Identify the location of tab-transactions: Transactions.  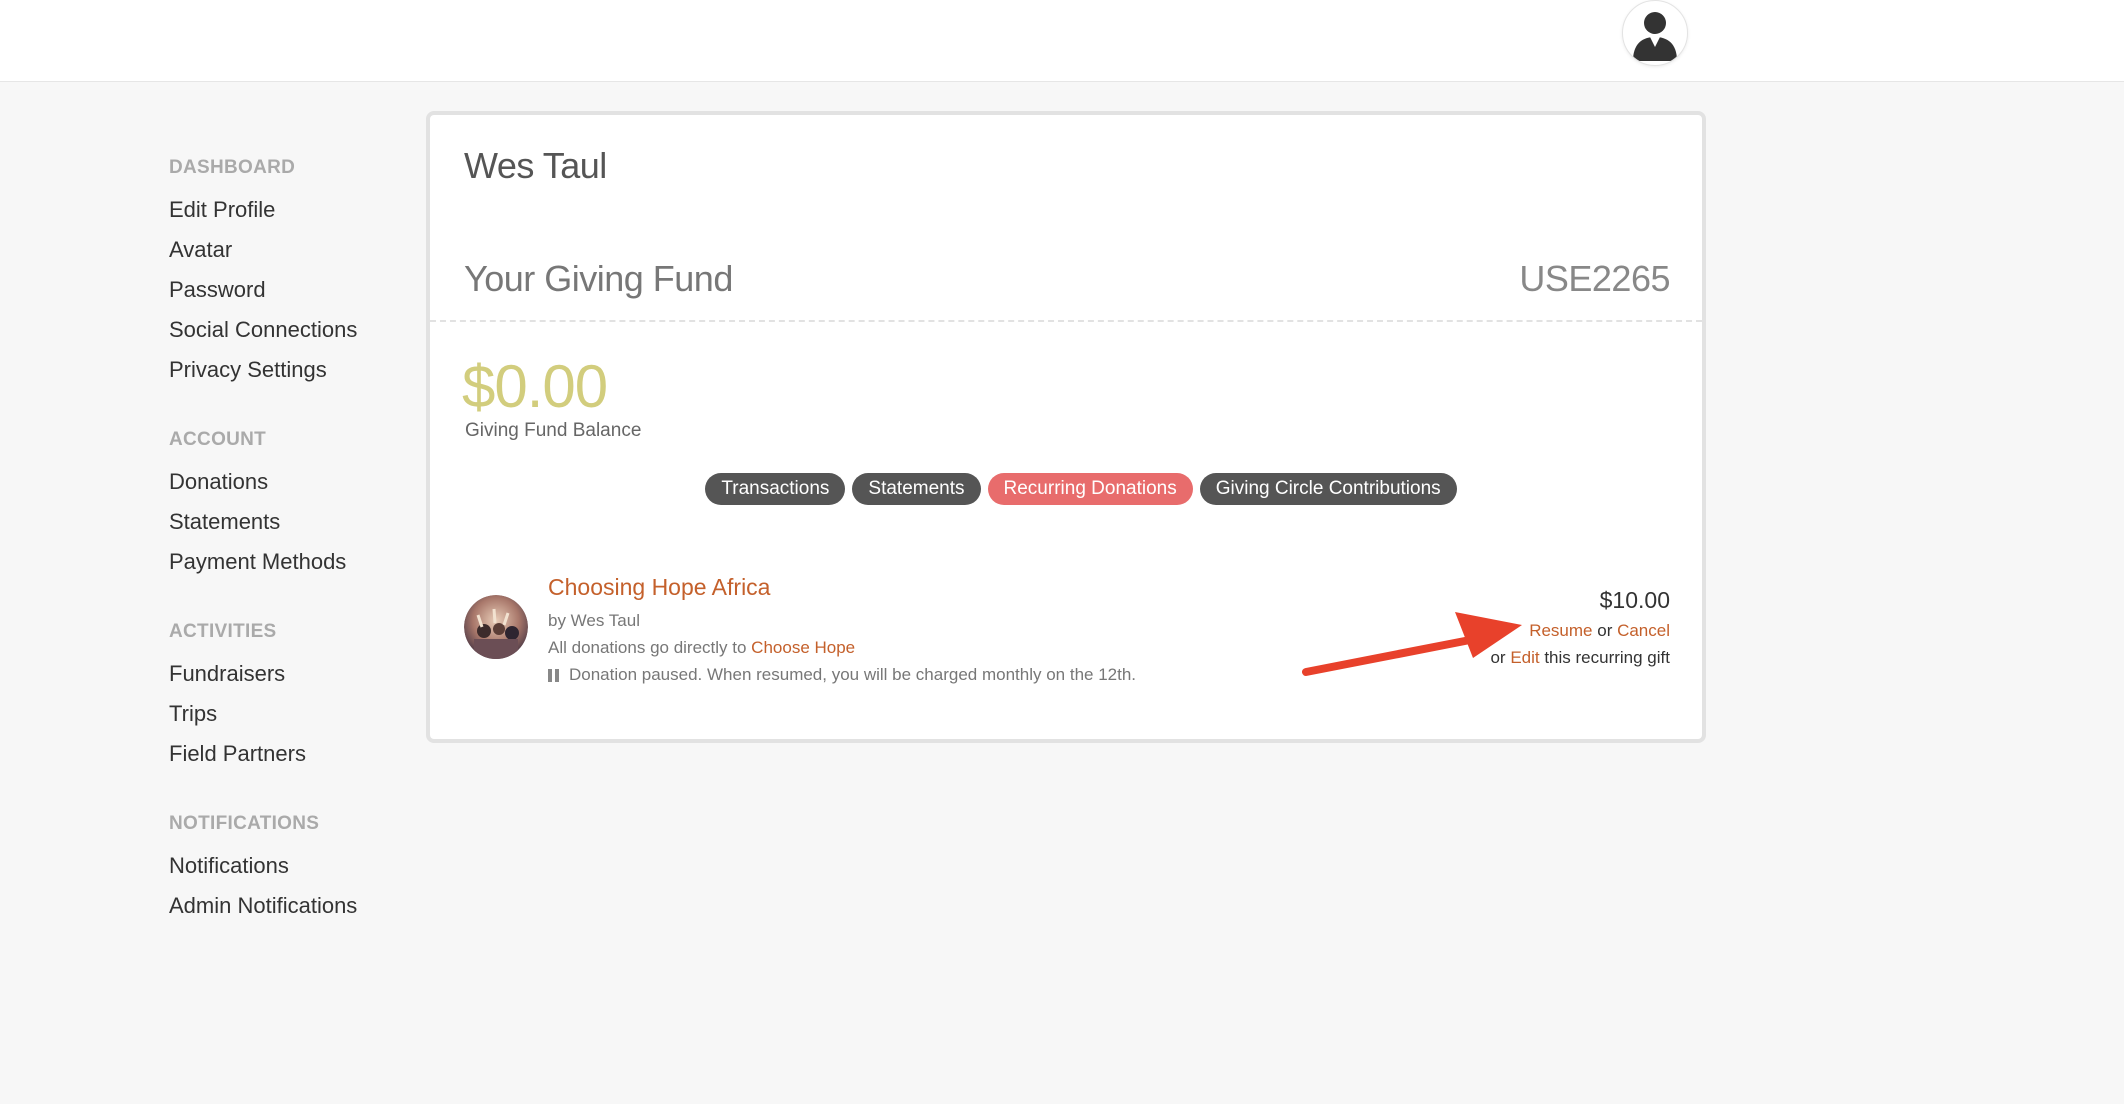
(775, 489).